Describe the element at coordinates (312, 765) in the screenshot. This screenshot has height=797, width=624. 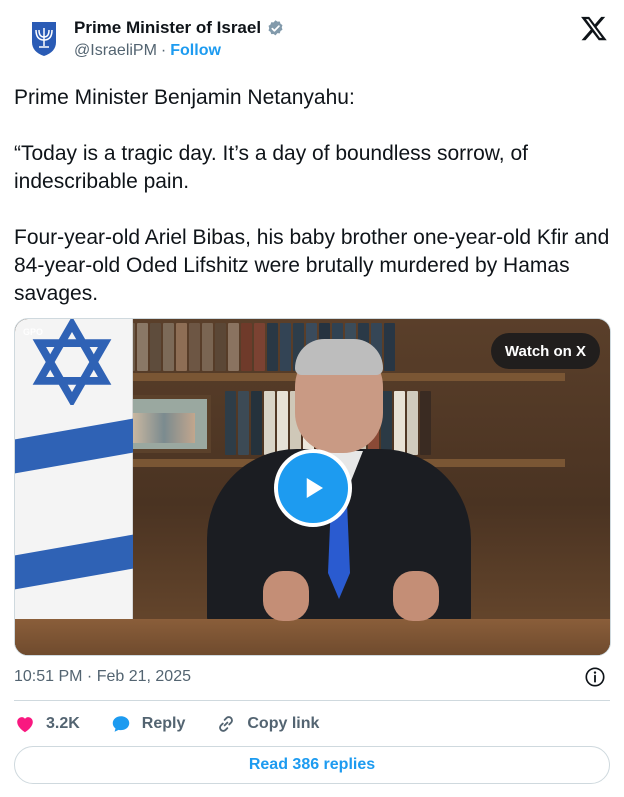
I see `read-replies-button: Read 386 replies` at that location.